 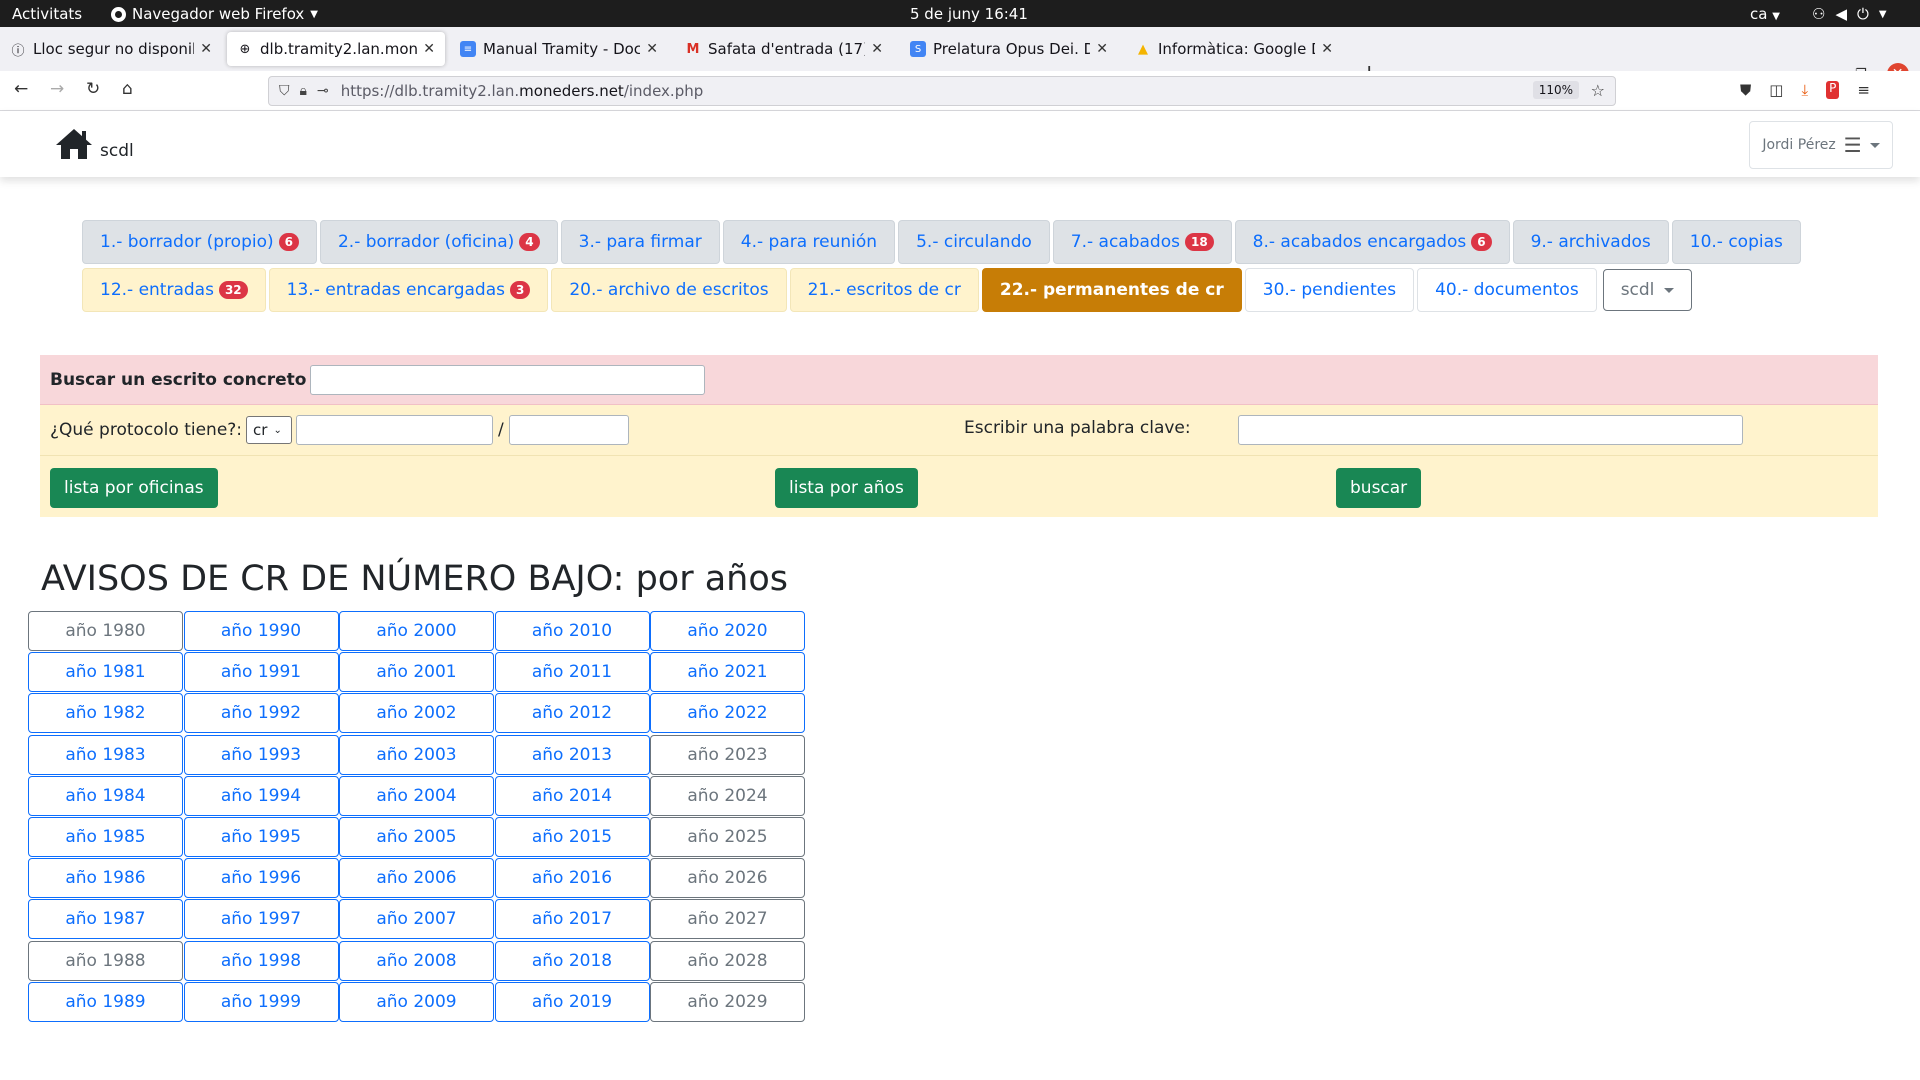 I want to click on shield-icon: ⛉, so click(x=284, y=91).